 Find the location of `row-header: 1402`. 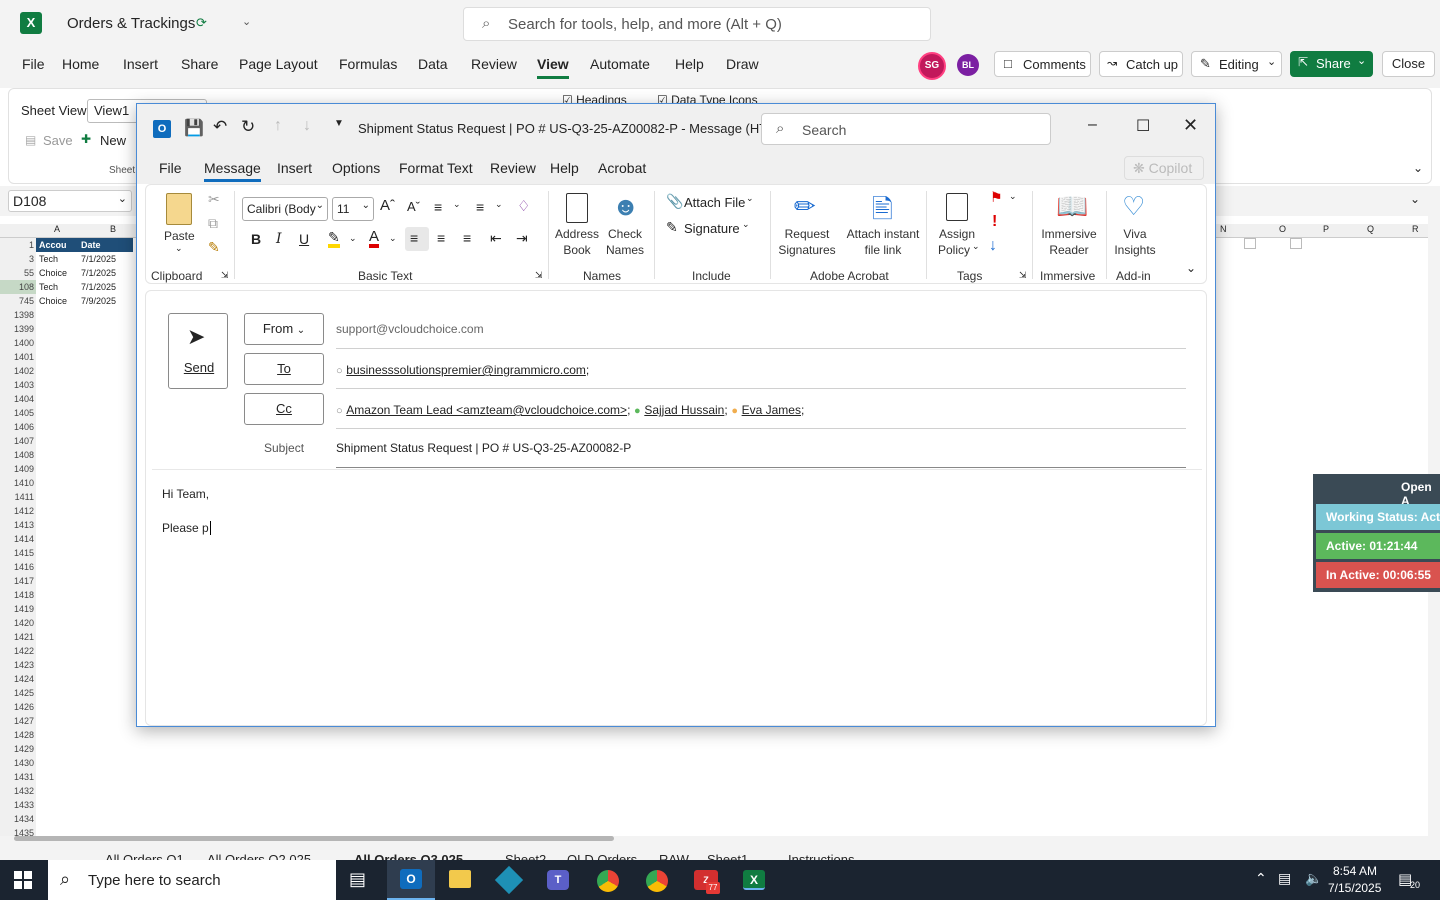

row-header: 1402 is located at coordinates (18, 371).